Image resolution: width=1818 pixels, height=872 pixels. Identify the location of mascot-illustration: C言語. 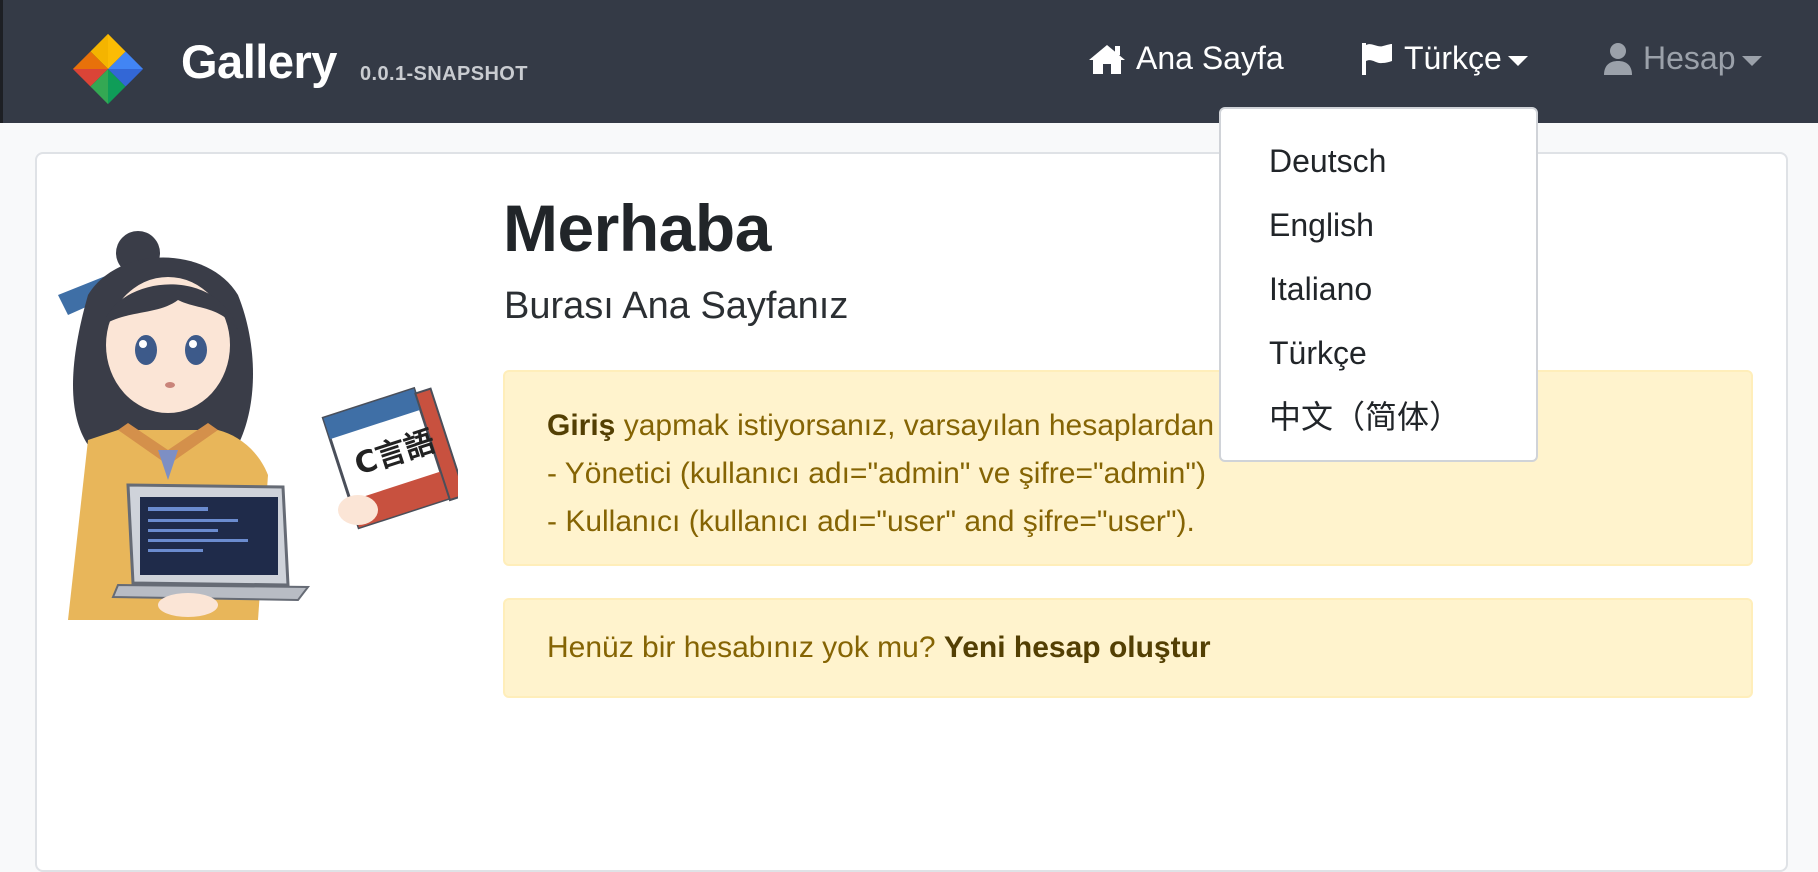
(258, 425).